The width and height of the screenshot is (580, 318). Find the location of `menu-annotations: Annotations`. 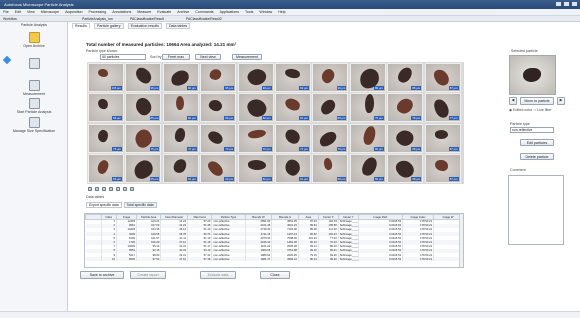

menu-annotations: Annotations is located at coordinates (121, 12).